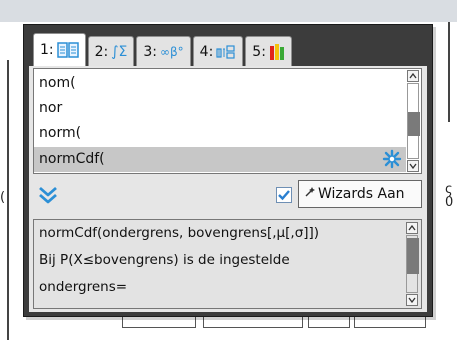  I want to click on help-description: Bij P(X≤bovengrens) is de ingestelde, so click(164, 260).